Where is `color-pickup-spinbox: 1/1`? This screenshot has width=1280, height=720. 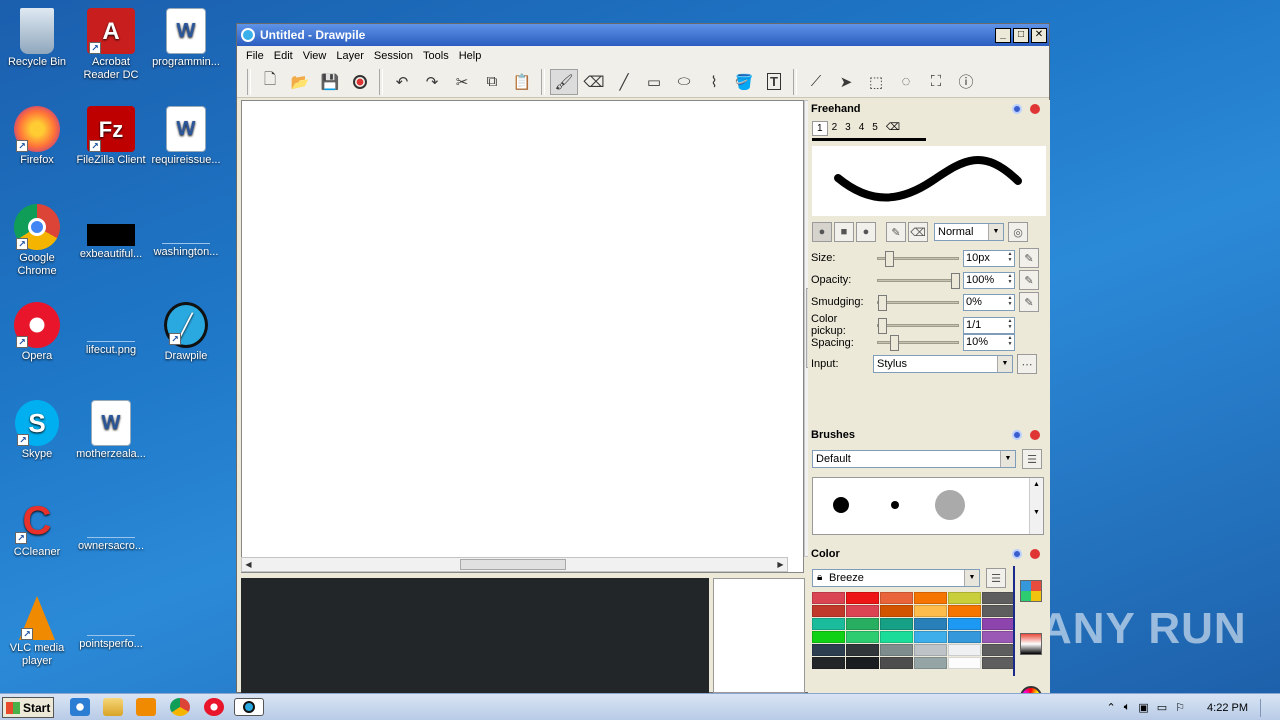
color-pickup-spinbox: 1/1 is located at coordinates (989, 325).